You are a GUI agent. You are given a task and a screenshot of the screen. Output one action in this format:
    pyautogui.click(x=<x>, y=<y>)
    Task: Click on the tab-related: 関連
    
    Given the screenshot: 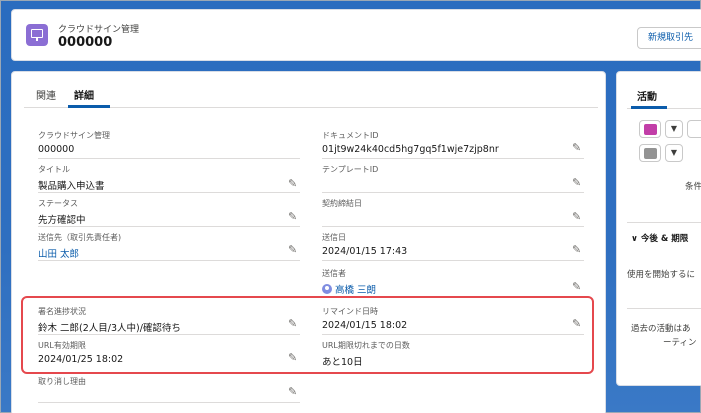 What is the action you would take?
    pyautogui.click(x=46, y=94)
    